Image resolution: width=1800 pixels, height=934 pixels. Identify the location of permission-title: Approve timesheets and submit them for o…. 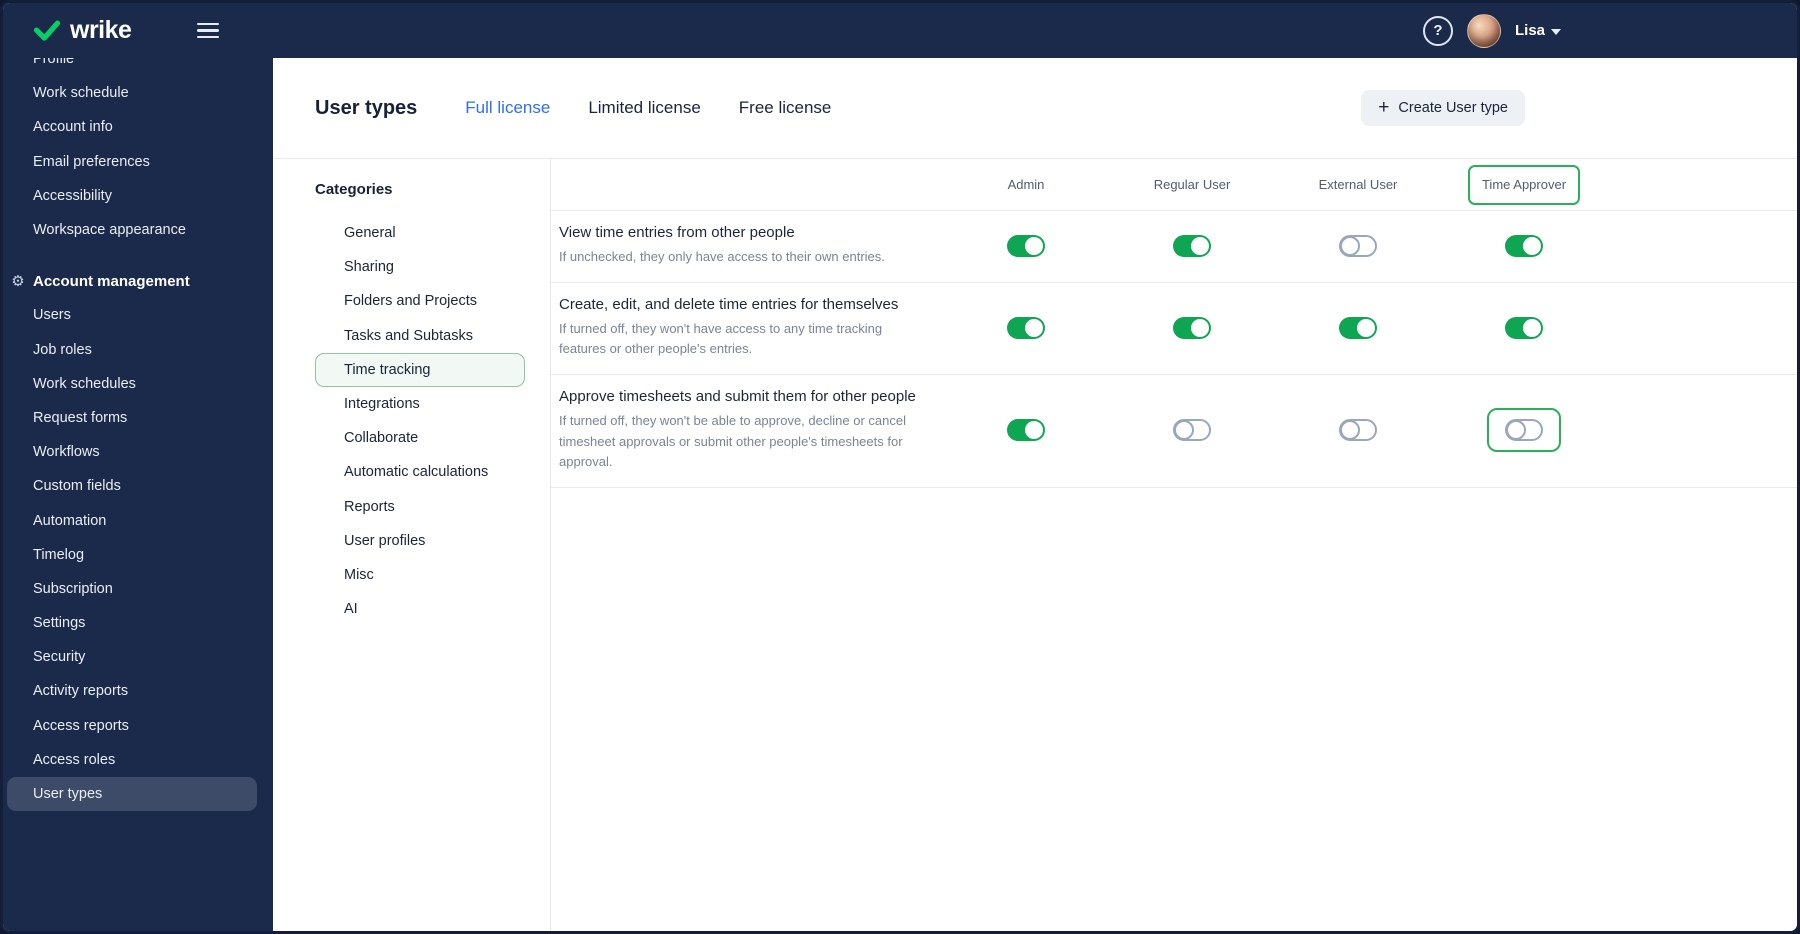
(737, 397).